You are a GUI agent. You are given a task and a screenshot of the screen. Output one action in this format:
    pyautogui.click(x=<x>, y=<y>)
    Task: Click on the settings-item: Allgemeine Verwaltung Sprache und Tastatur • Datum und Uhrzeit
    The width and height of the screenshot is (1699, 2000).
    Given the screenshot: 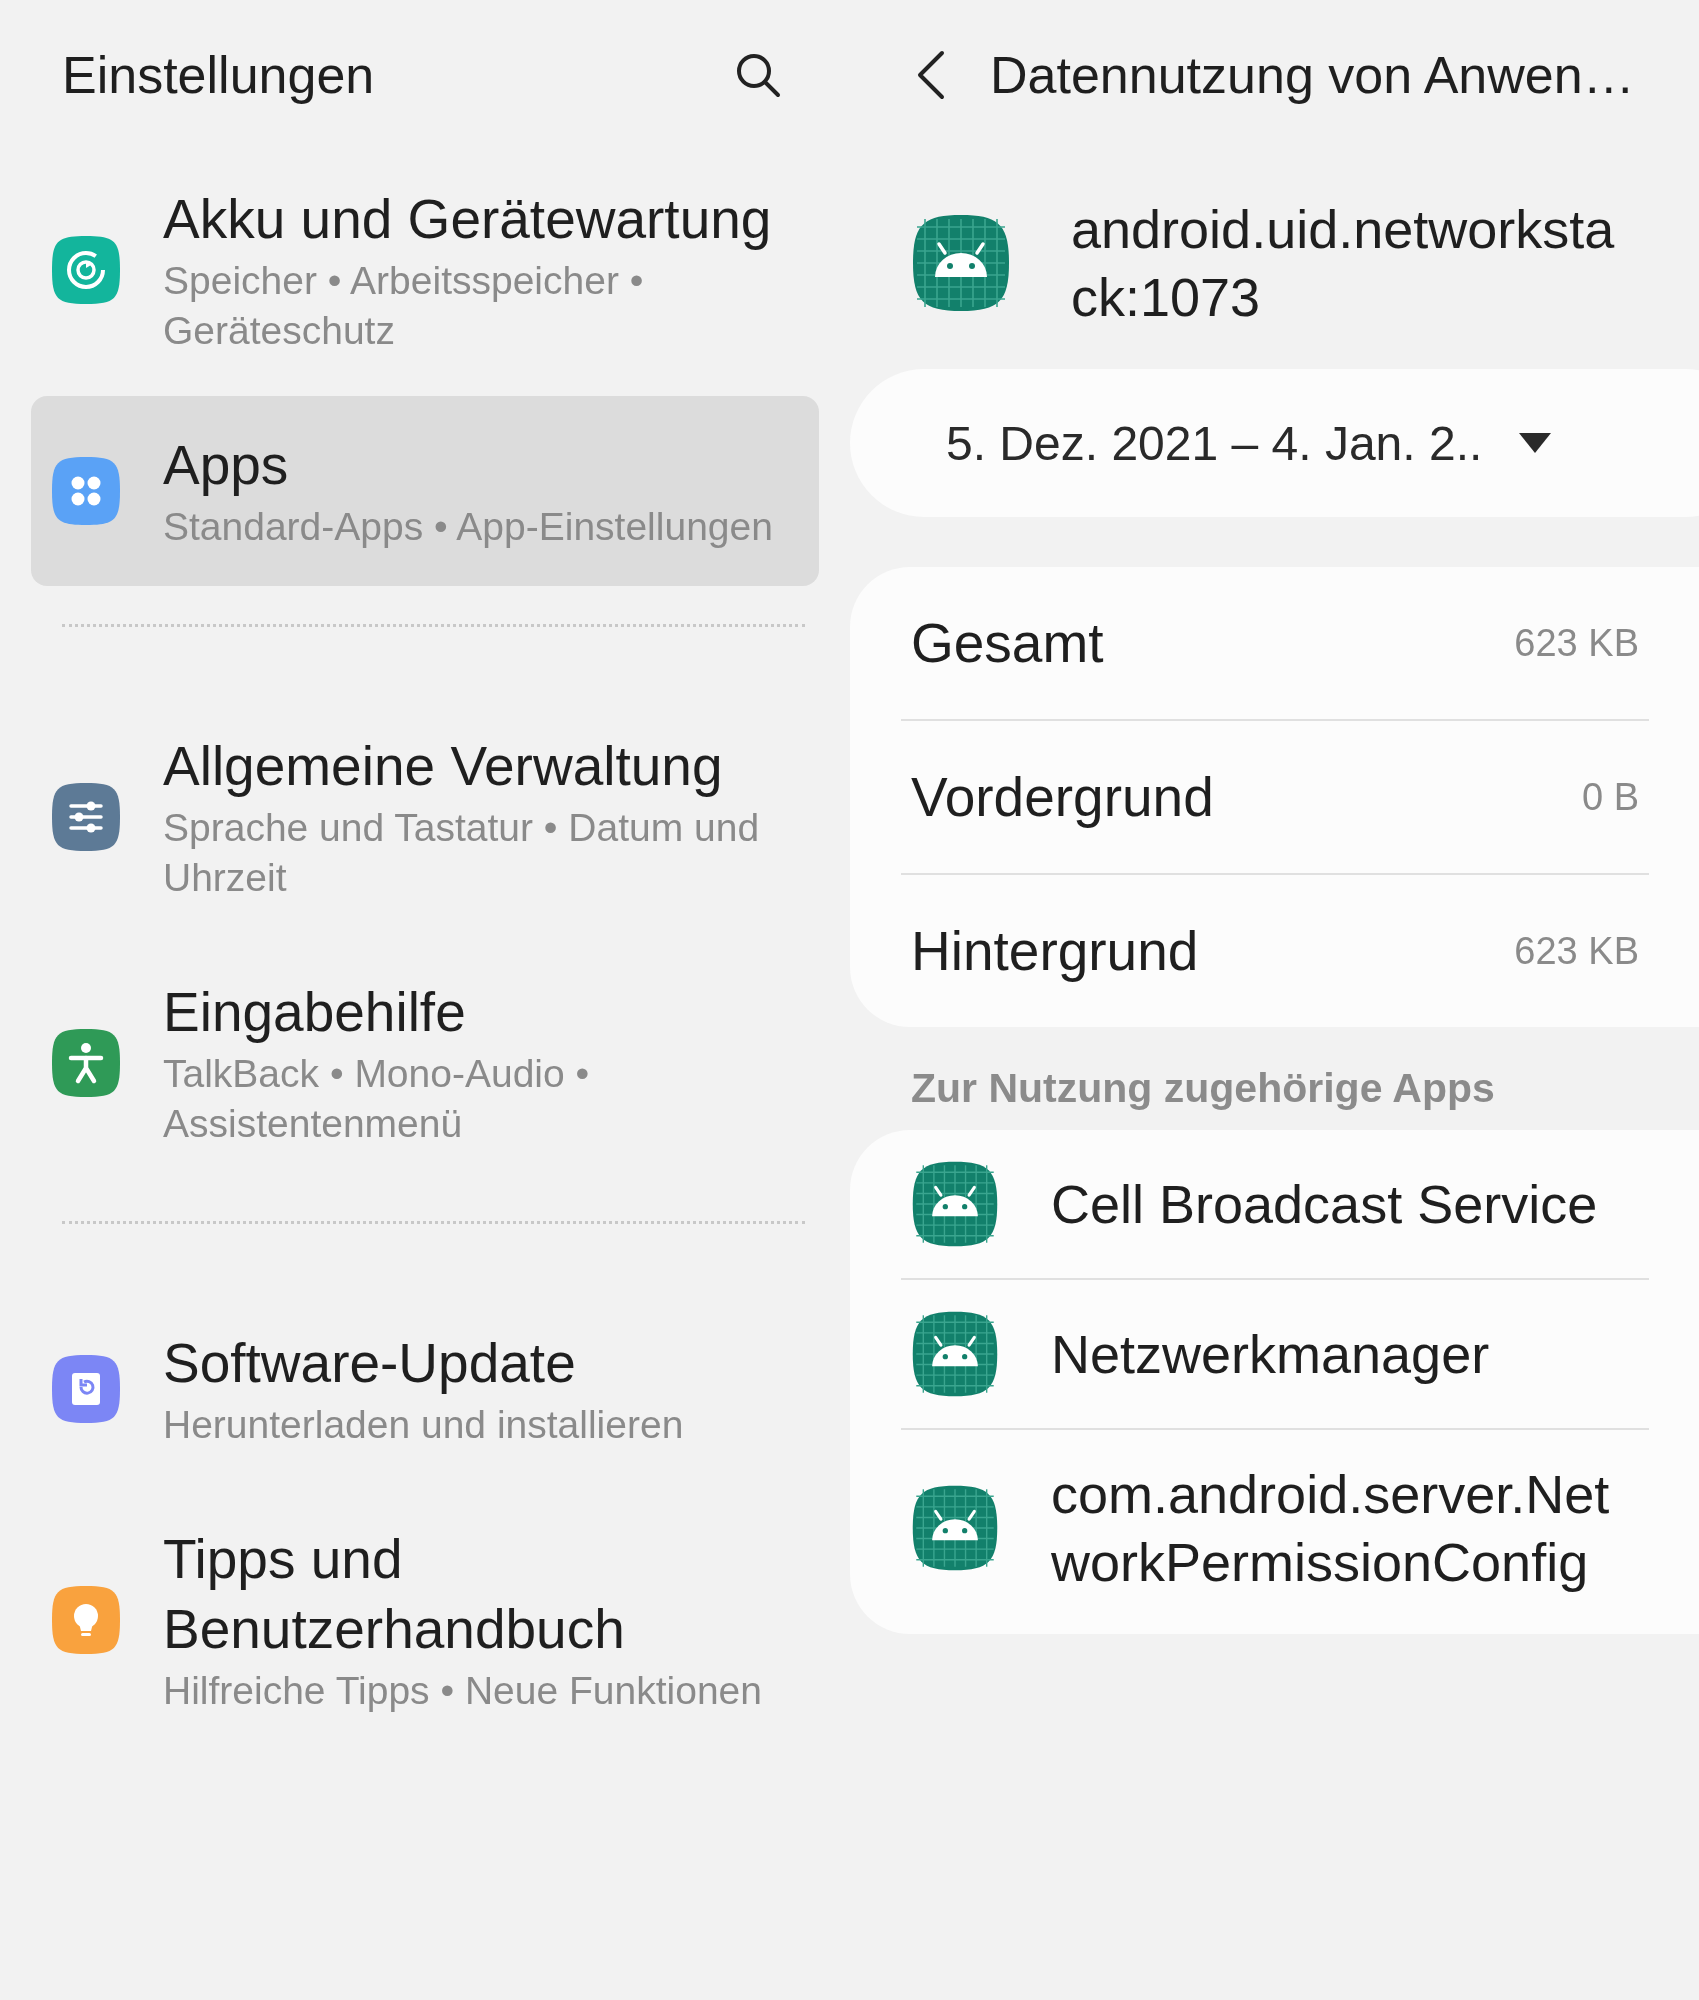 What is the action you would take?
    pyautogui.click(x=425, y=817)
    